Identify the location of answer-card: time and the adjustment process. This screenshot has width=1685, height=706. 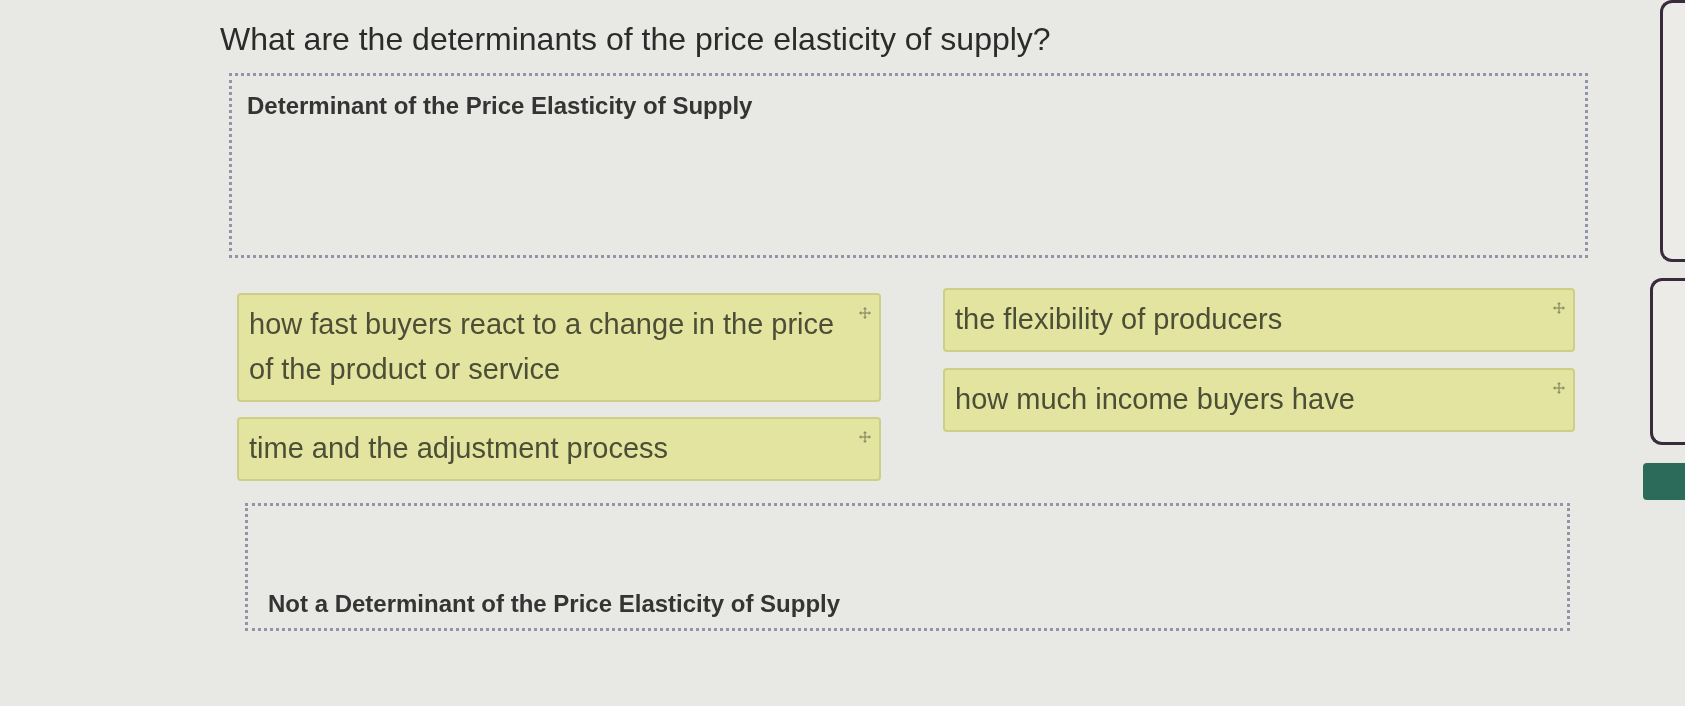
(559, 449).